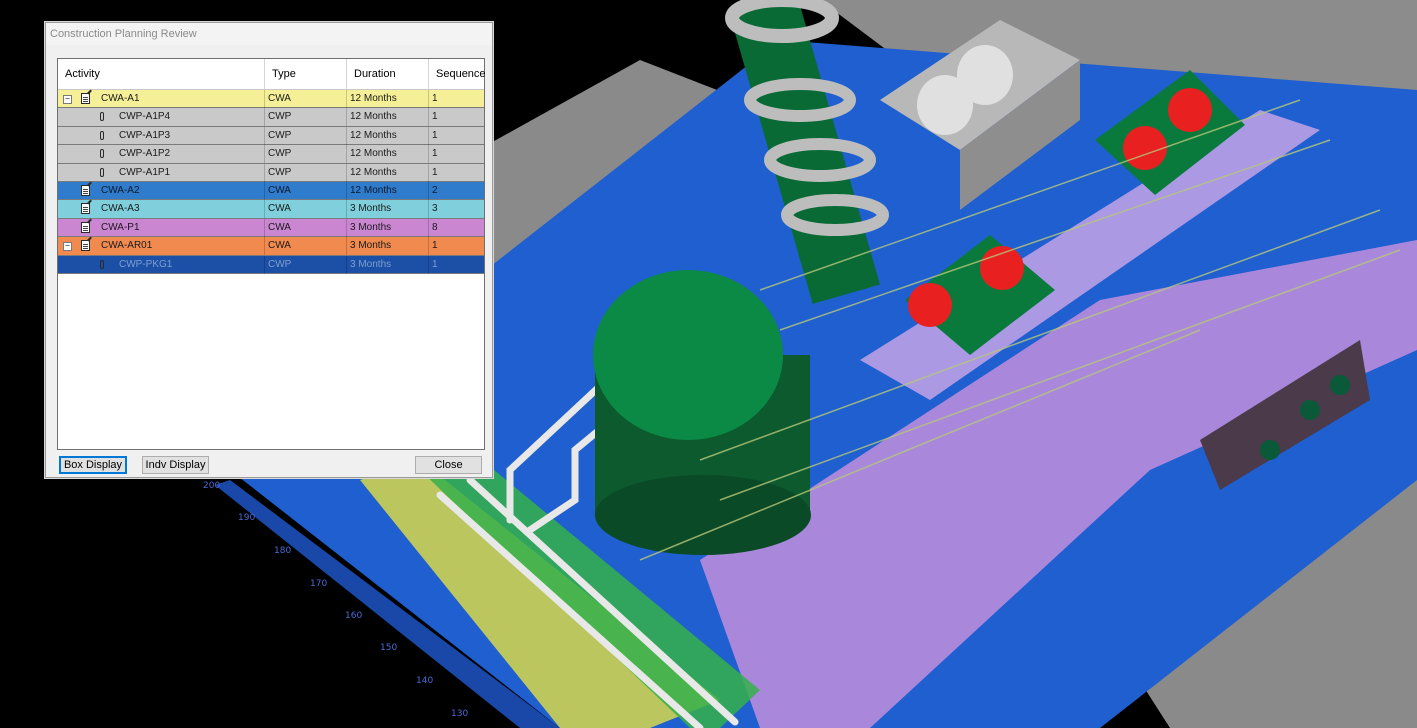 The height and width of the screenshot is (728, 1417). I want to click on table-row: − CWA-AR01 CWA 3 Months 1, so click(271, 246).